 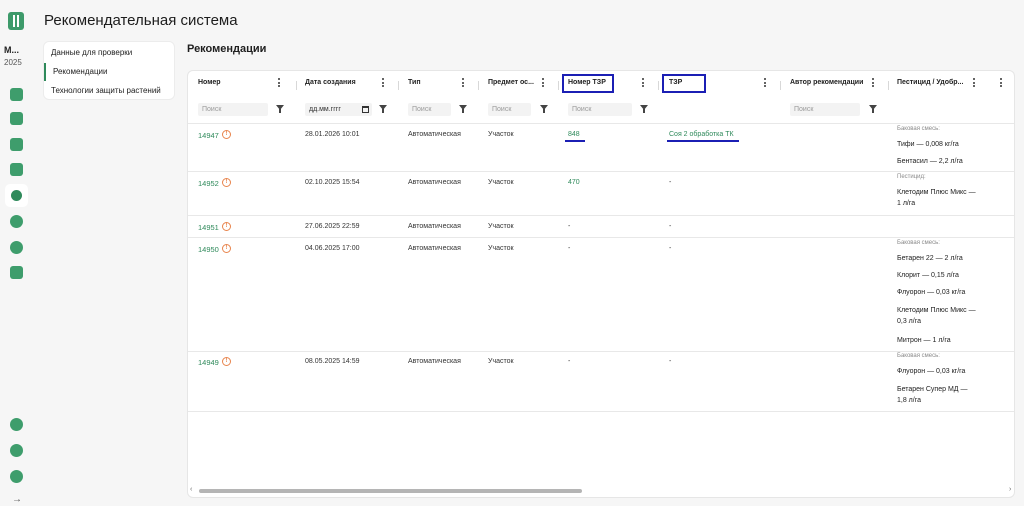 I want to click on page-title: Рекомендательная система, so click(x=141, y=20).